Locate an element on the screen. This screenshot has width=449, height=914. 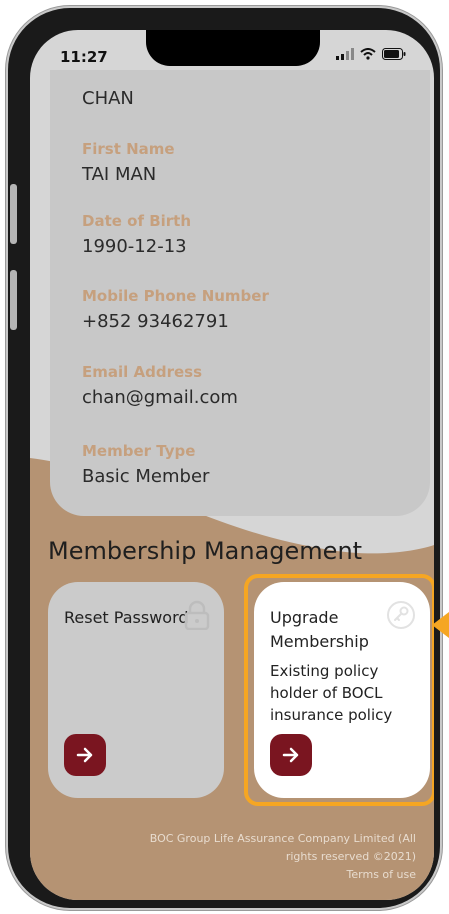
mobile-label: Mobile Phone Number is located at coordinates (175, 296).